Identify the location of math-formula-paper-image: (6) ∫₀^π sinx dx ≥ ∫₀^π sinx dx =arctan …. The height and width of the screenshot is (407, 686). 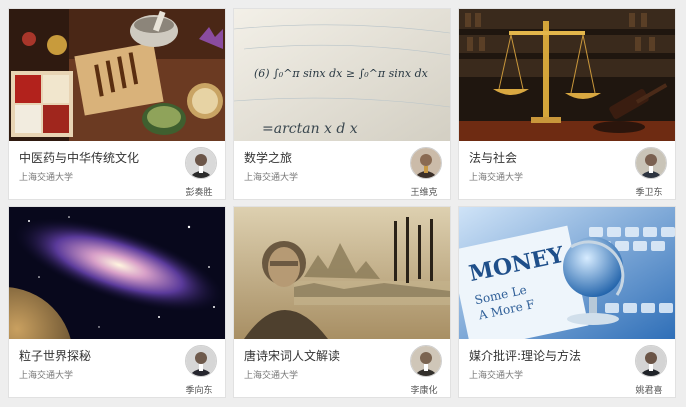
(342, 75).